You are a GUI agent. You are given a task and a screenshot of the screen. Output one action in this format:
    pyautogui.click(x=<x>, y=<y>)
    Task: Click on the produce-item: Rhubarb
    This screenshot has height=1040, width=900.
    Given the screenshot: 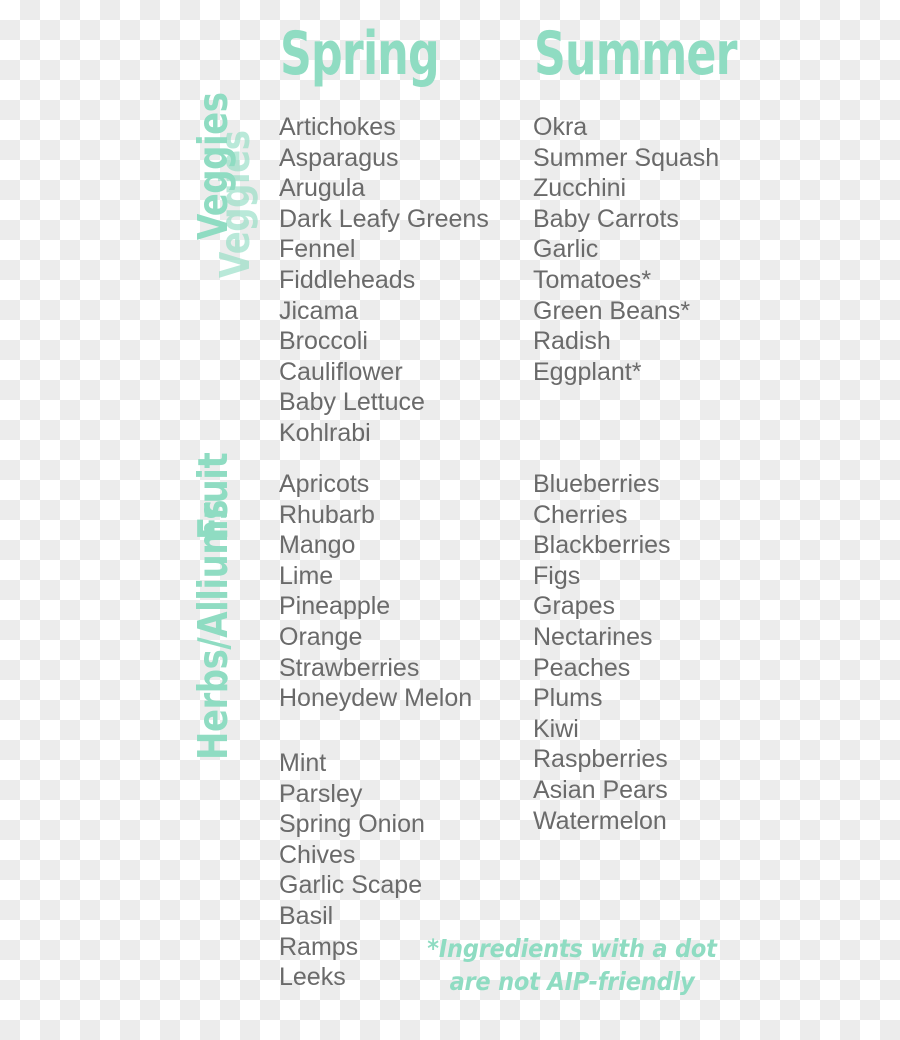 What is the action you would take?
    pyautogui.click(x=327, y=514)
    